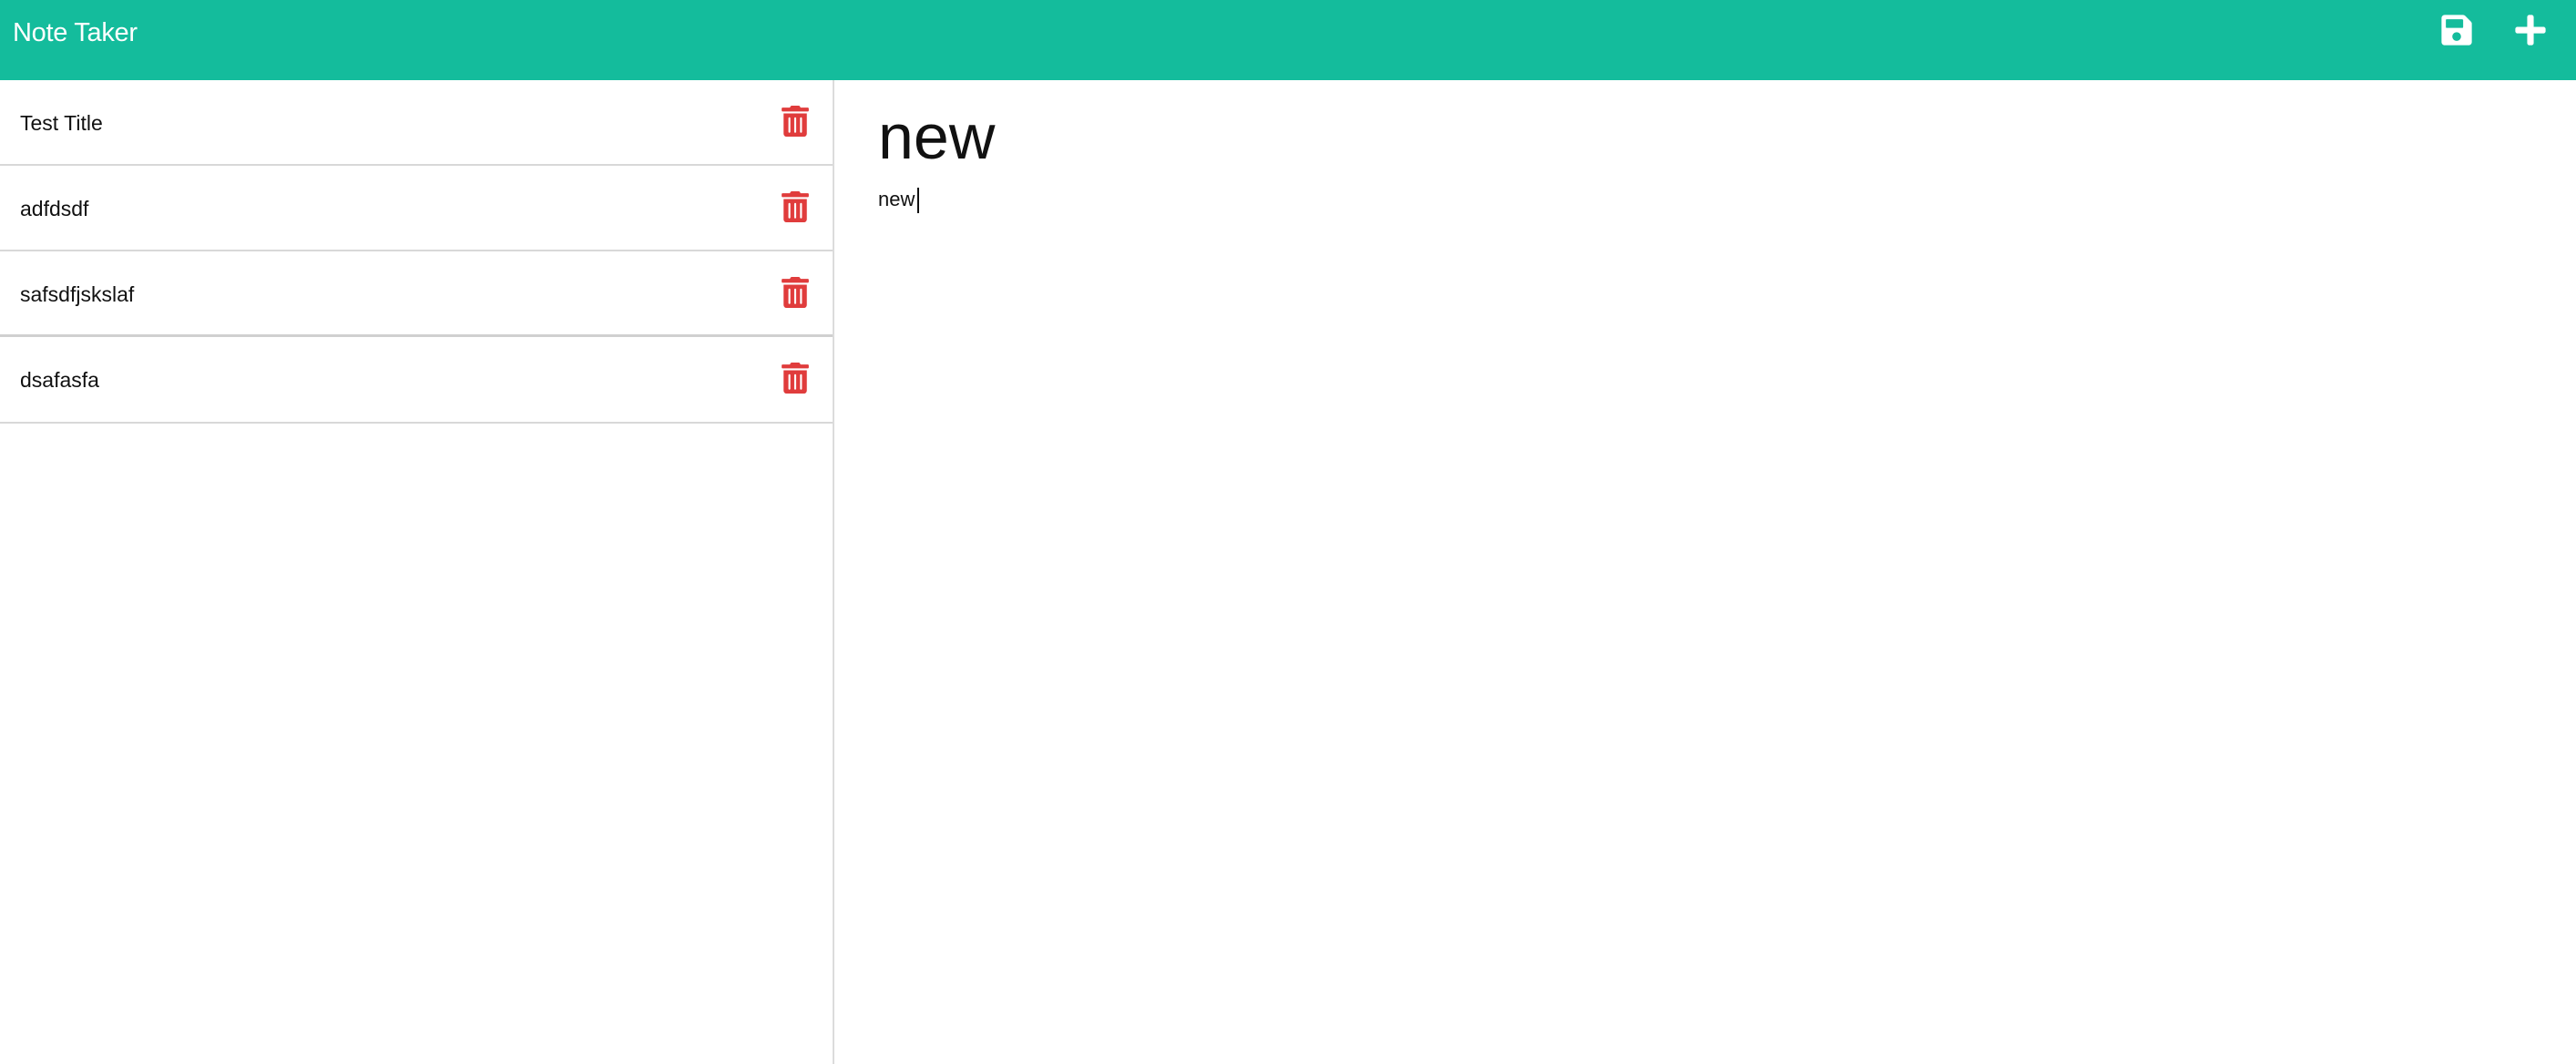 The image size is (2576, 1064). Describe the element at coordinates (416, 208) in the screenshot. I see `note-list-item: adfdsdf` at that location.